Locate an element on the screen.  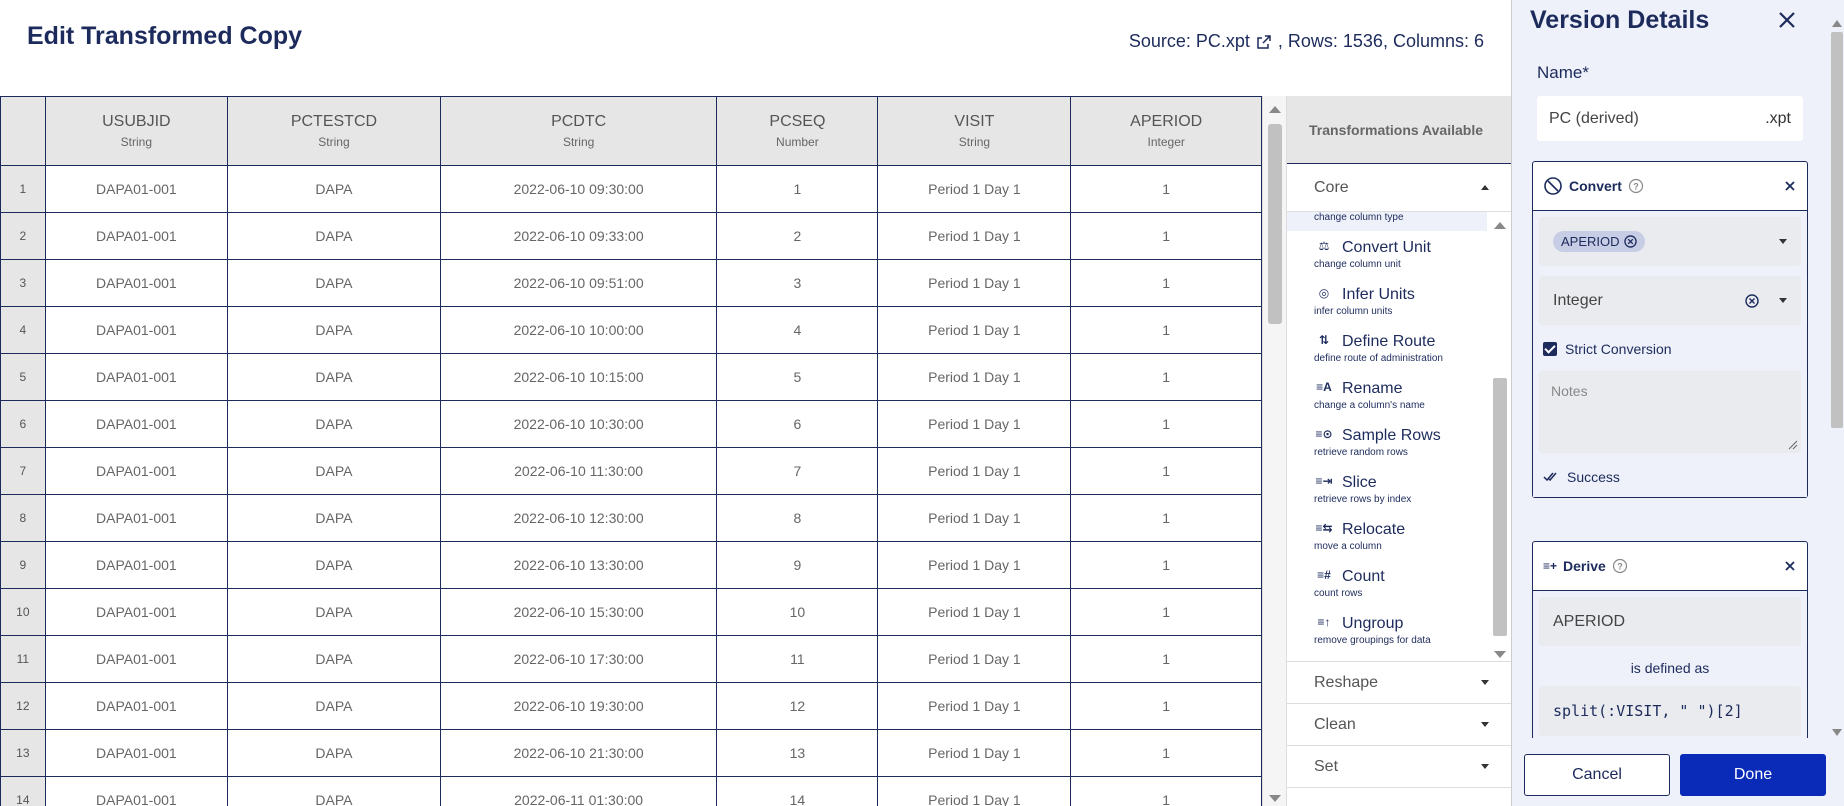
table-cell: 12 is located at coordinates (797, 705).